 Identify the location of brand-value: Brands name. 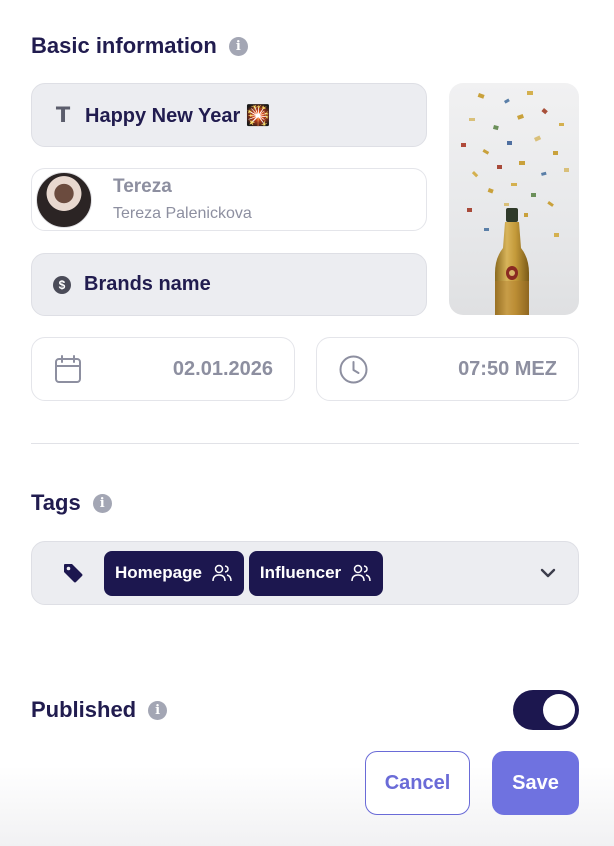
(147, 284).